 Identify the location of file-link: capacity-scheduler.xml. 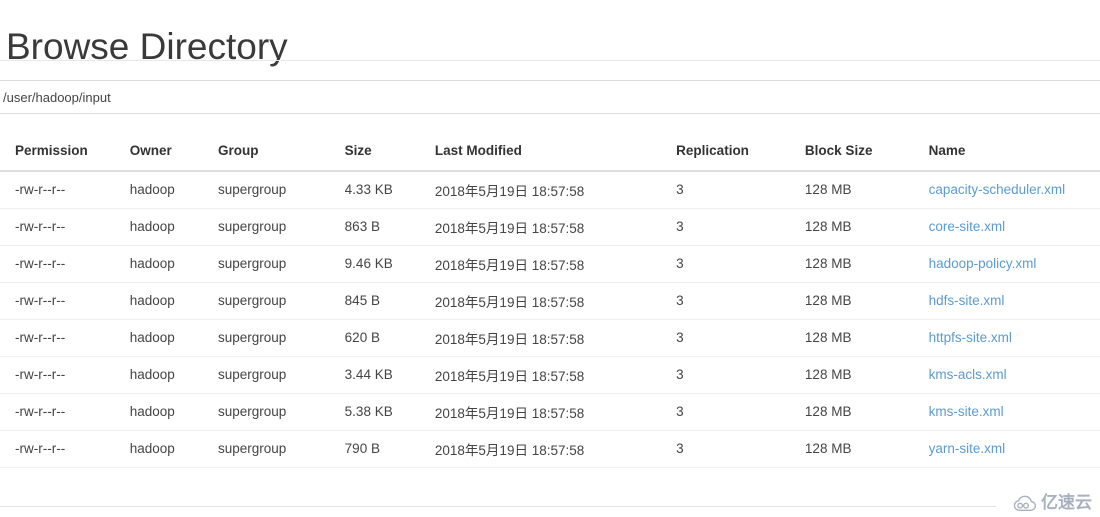
(997, 189).